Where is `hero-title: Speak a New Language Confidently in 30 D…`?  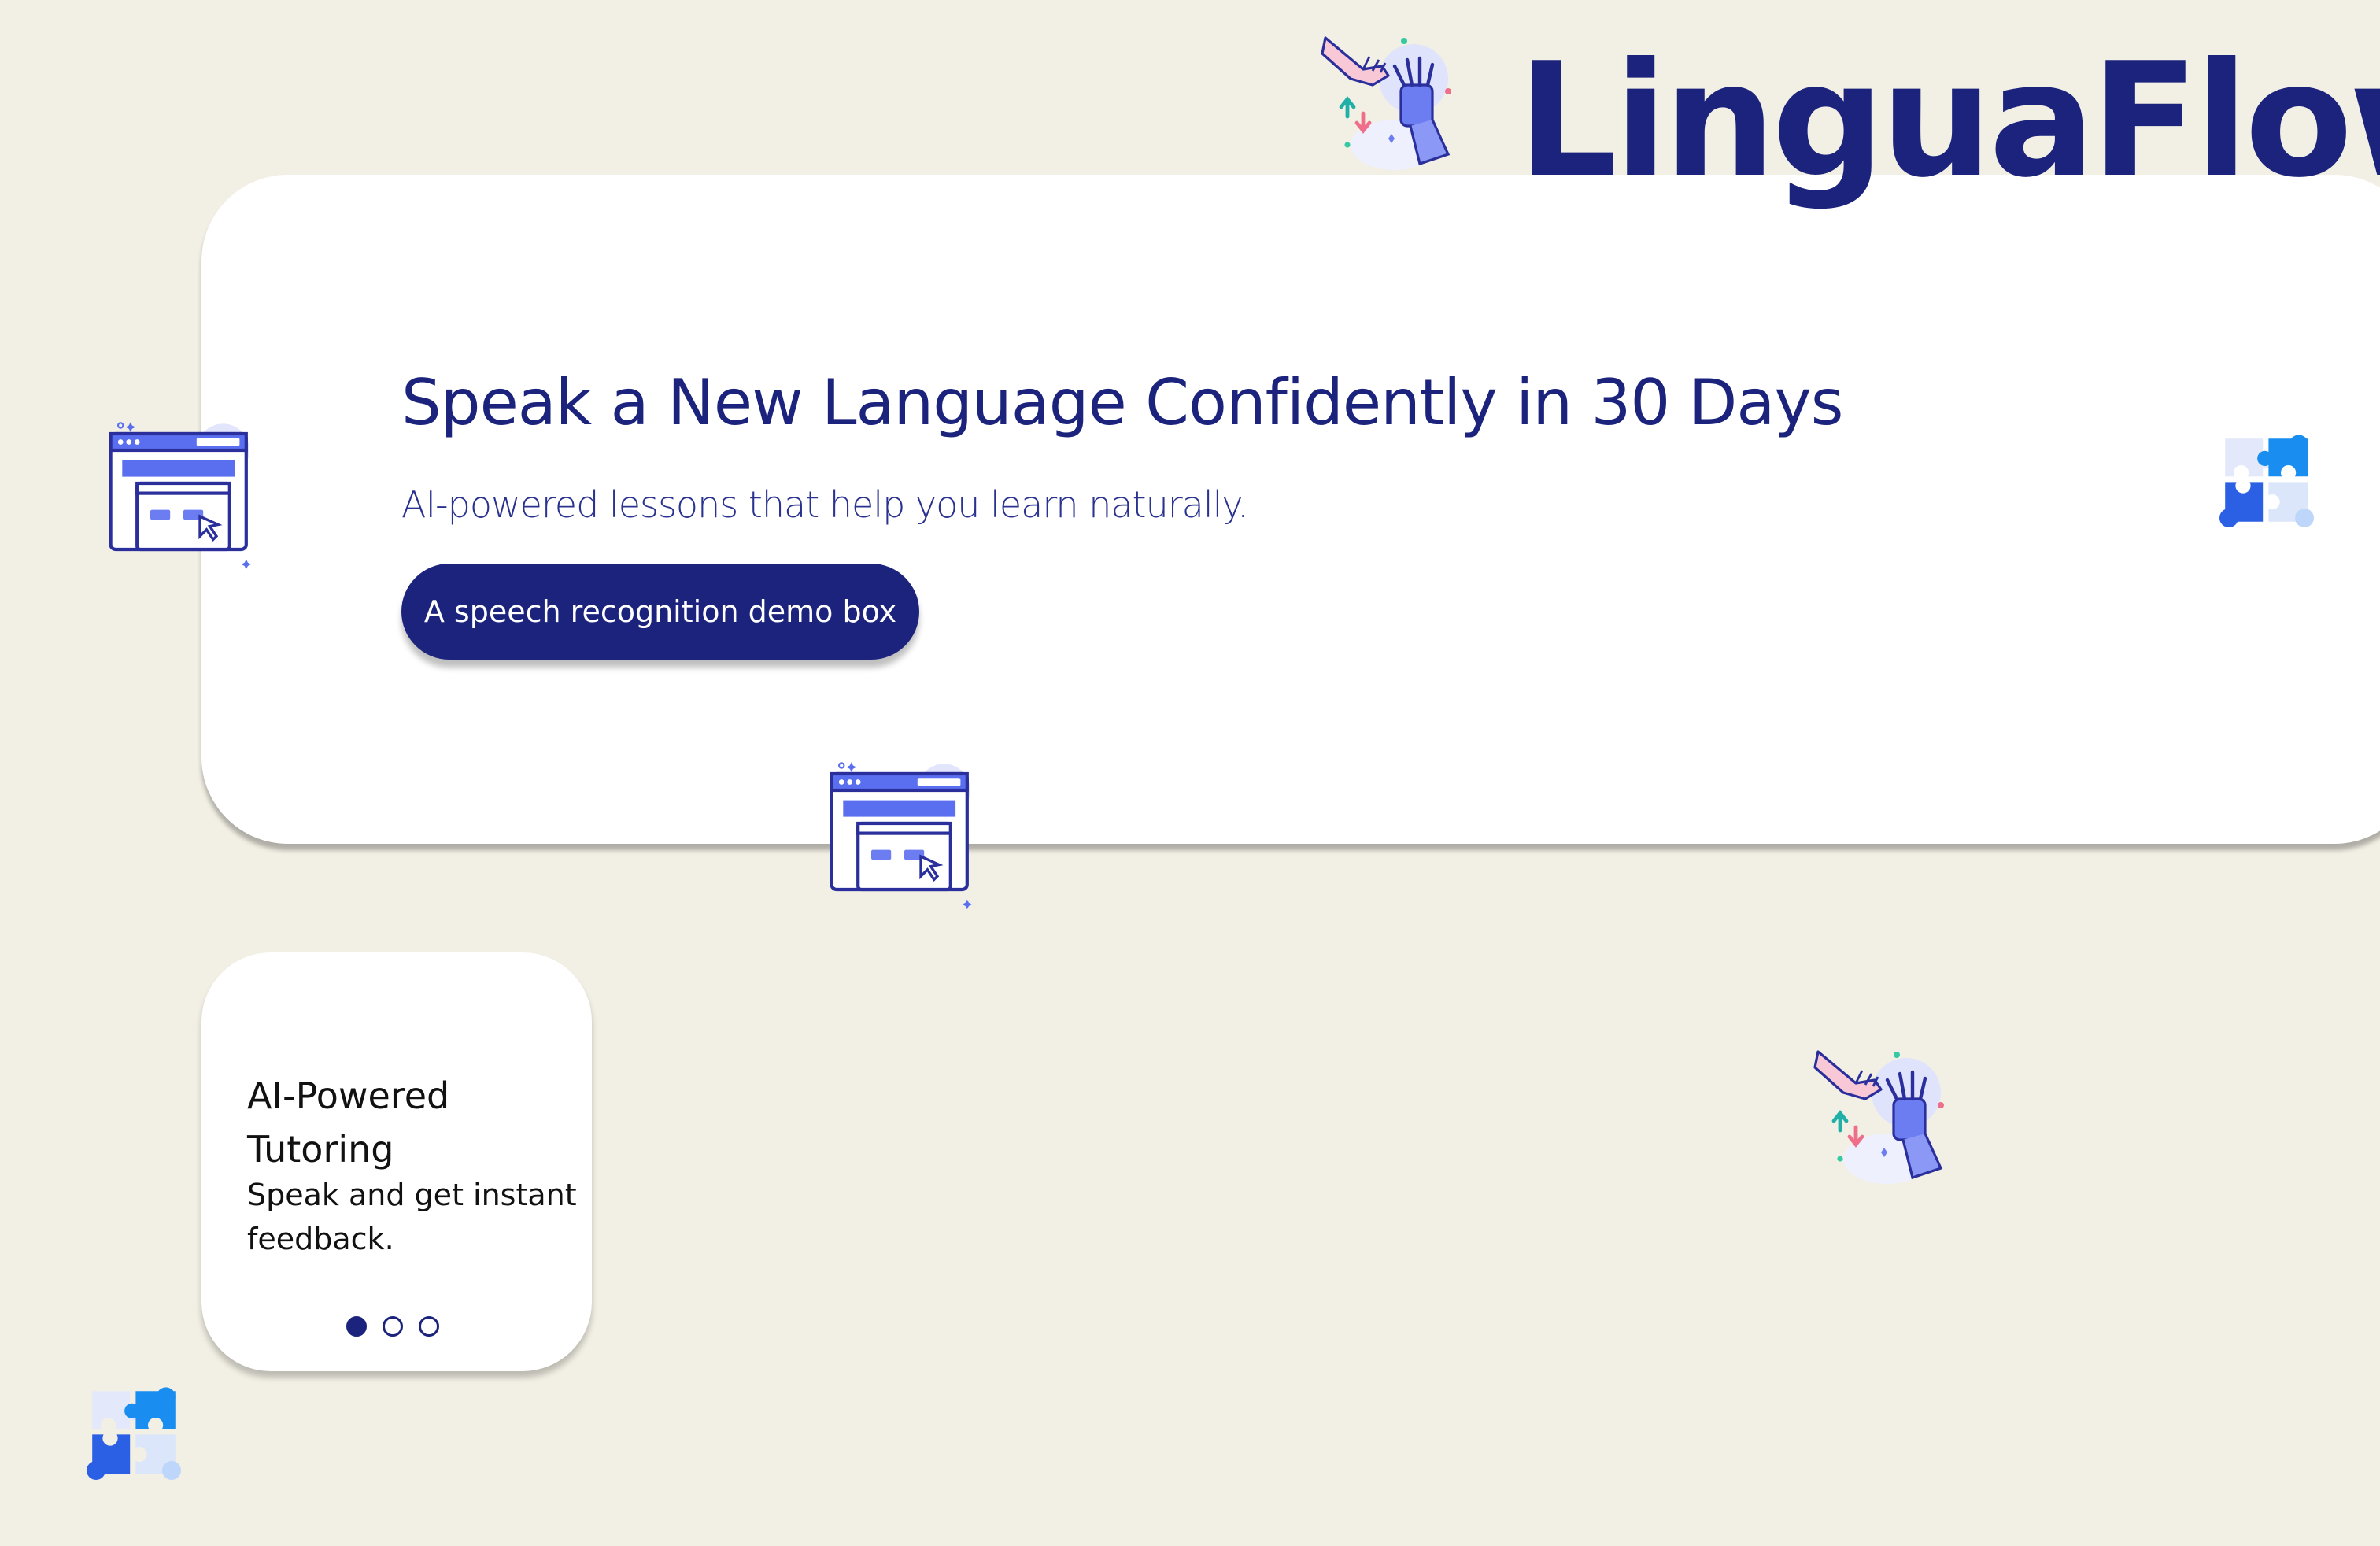
hero-title: Speak a New Language Confidently in 30 D… is located at coordinates (1122, 402).